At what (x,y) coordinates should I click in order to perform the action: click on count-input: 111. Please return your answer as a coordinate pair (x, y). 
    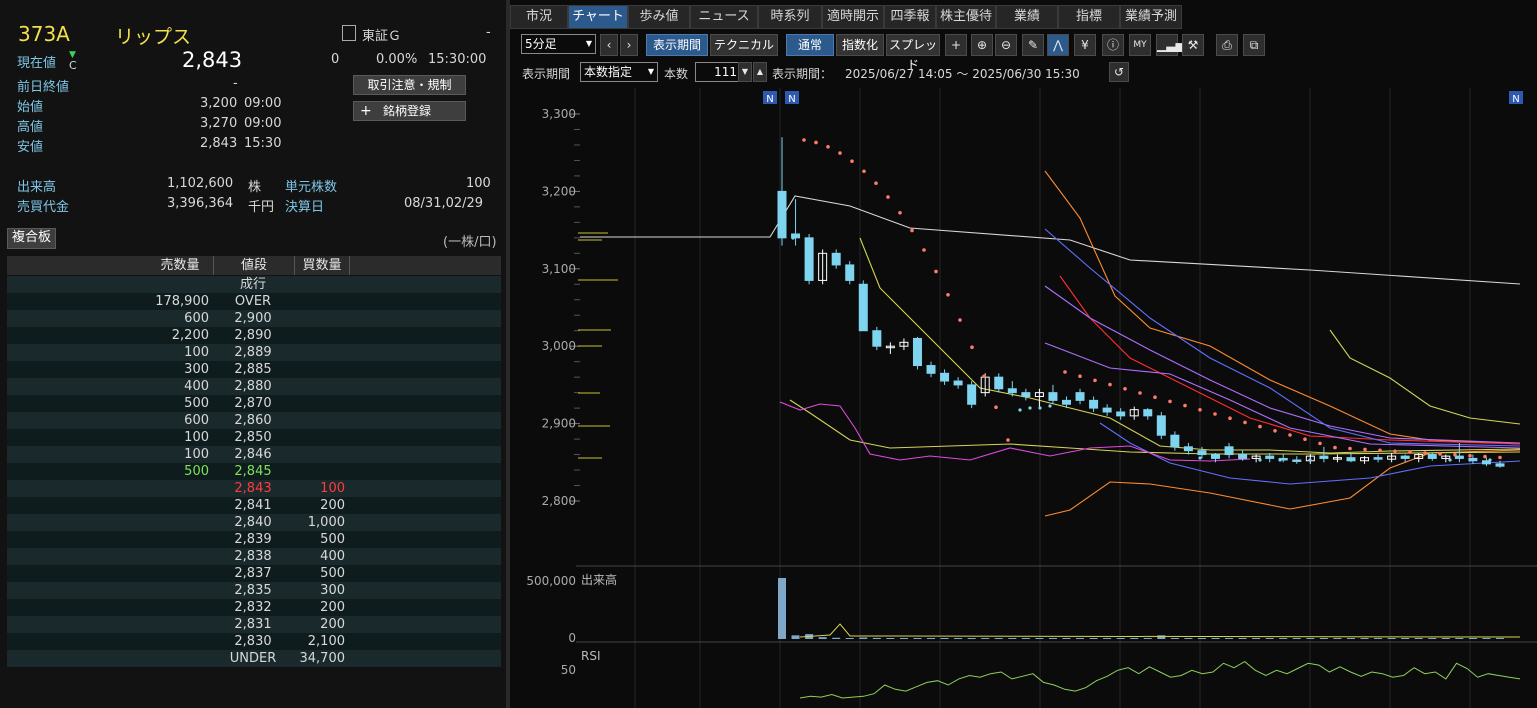
    Looking at the image, I should click on (718, 72).